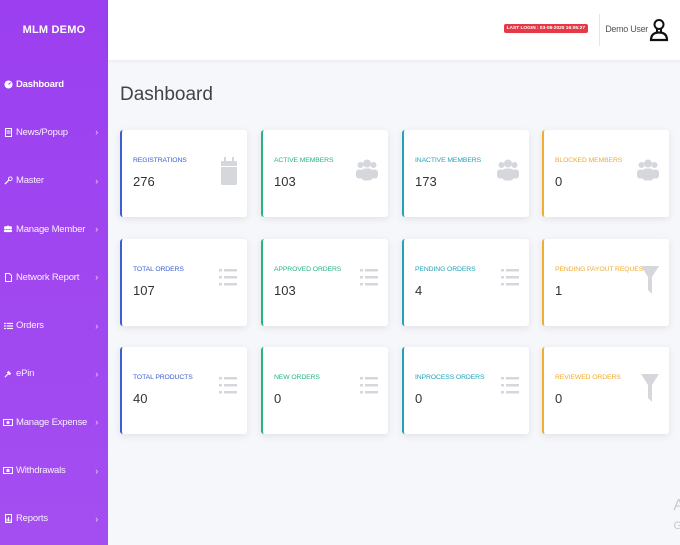 The width and height of the screenshot is (680, 545). Describe the element at coordinates (676, 505) in the screenshot. I see `watermark-text: A` at that location.